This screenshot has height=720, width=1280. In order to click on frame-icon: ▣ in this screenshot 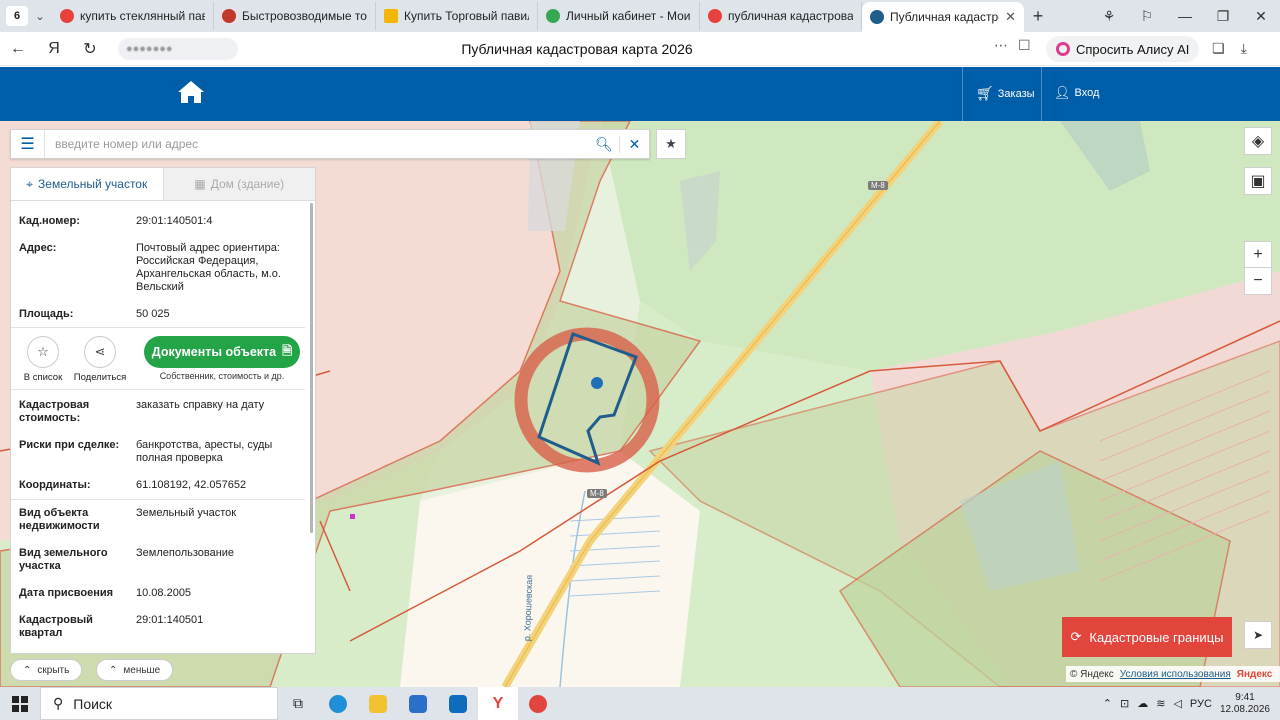, I will do `click(1258, 181)`.